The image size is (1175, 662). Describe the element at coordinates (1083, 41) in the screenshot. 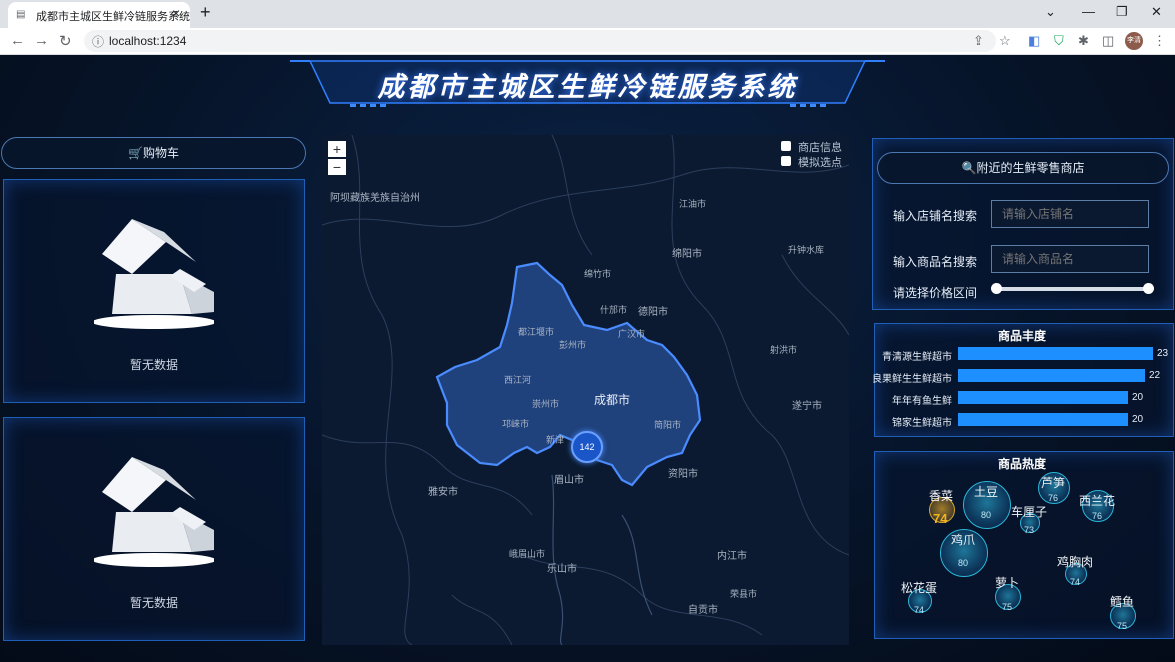

I see `extensions-puzzle-icon: ✱` at that location.